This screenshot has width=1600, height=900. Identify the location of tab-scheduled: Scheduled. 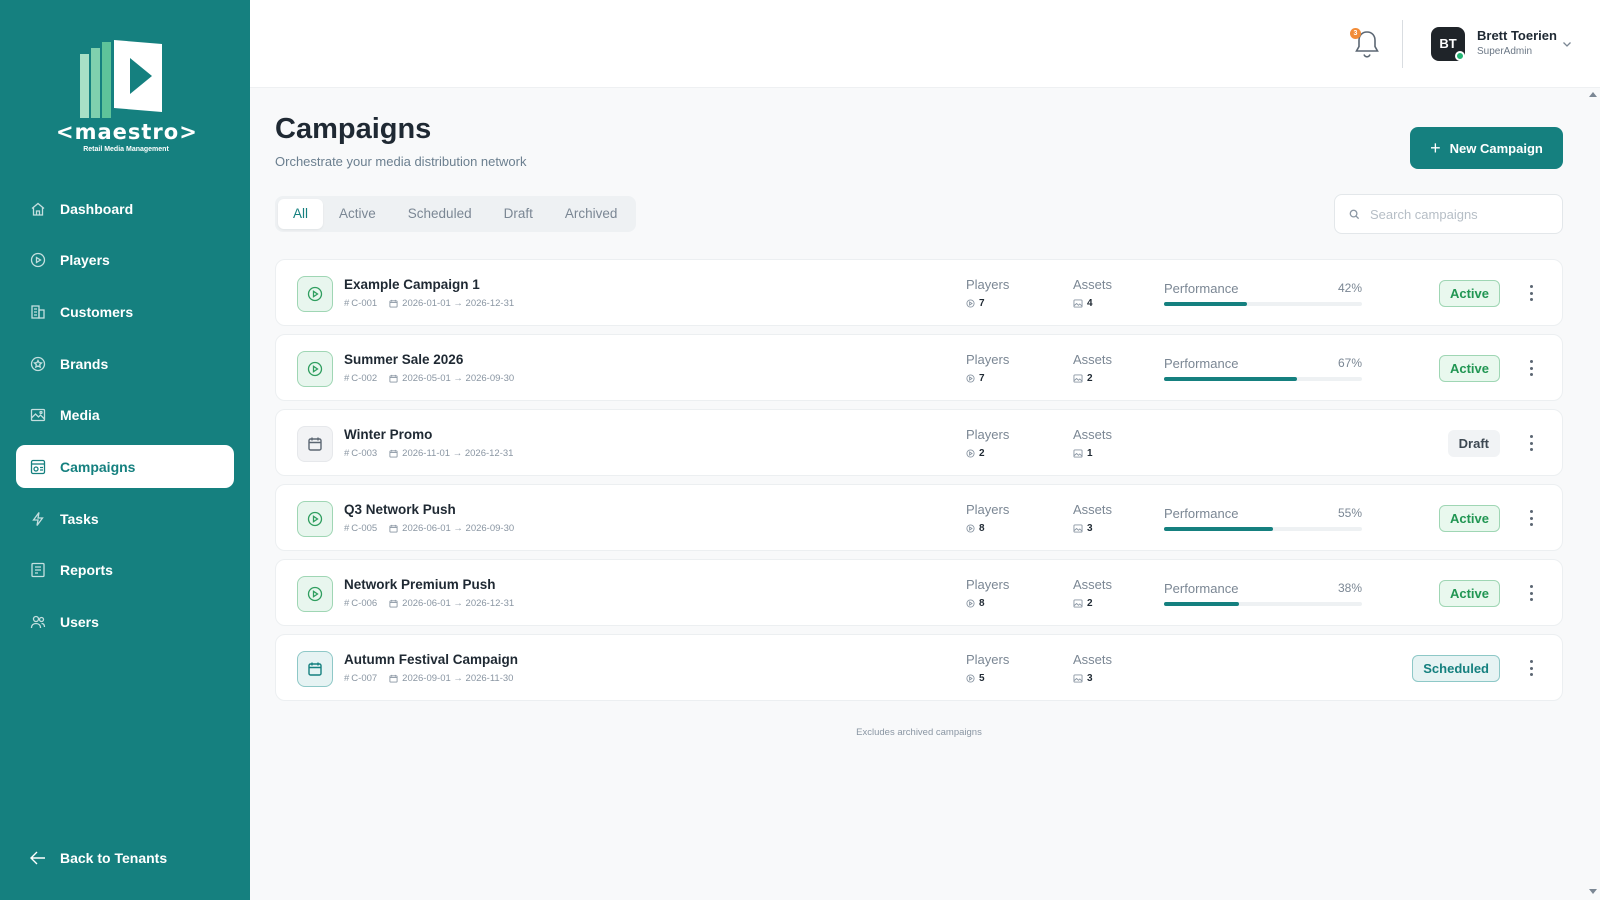
(440, 214).